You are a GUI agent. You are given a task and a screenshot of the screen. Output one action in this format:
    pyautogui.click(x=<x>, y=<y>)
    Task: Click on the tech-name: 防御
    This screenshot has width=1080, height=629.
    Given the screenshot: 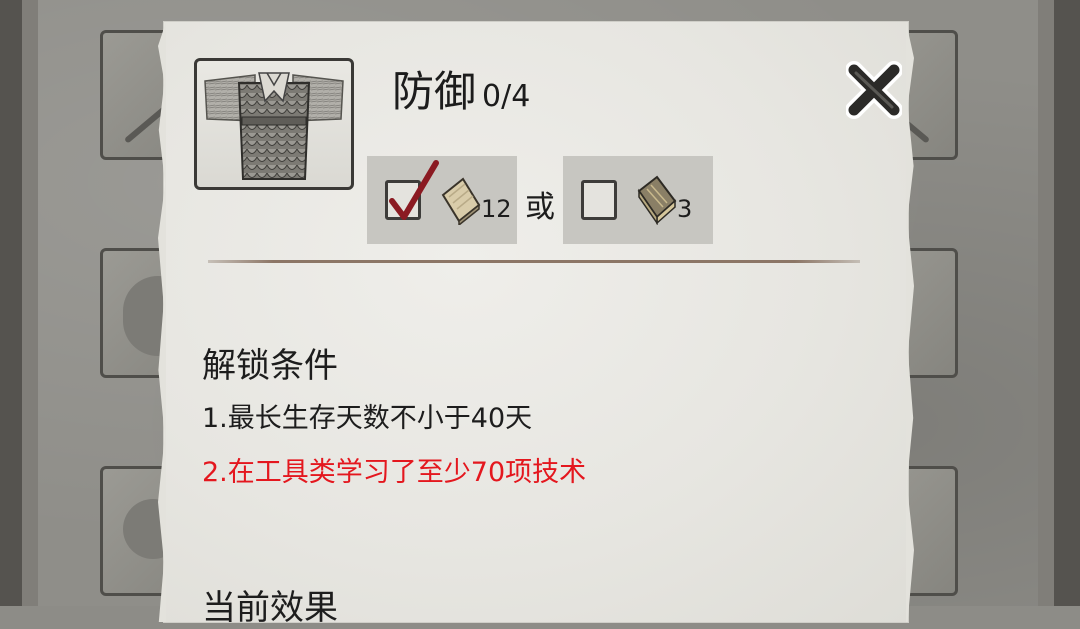 What is the action you would take?
    pyautogui.click(x=434, y=91)
    